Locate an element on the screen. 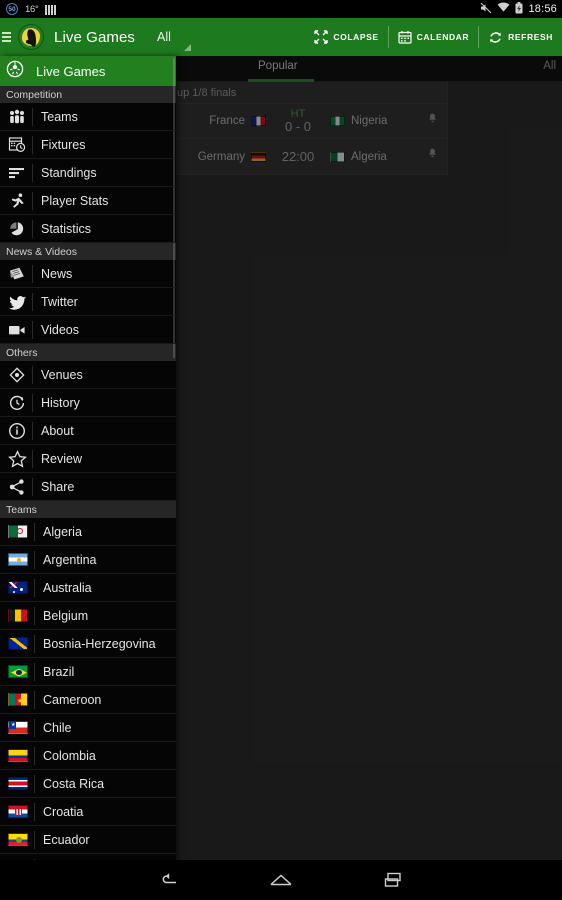  refresh-button: REFRESH is located at coordinates (520, 37).